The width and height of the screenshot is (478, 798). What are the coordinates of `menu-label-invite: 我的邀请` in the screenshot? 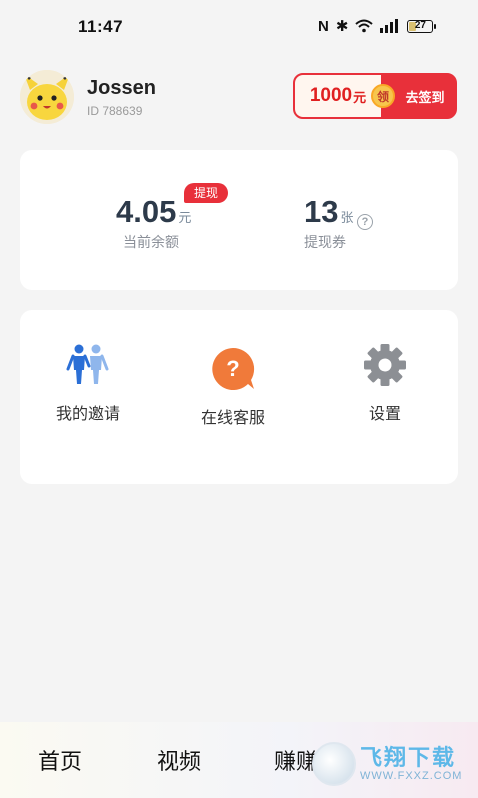 It's located at (88, 414).